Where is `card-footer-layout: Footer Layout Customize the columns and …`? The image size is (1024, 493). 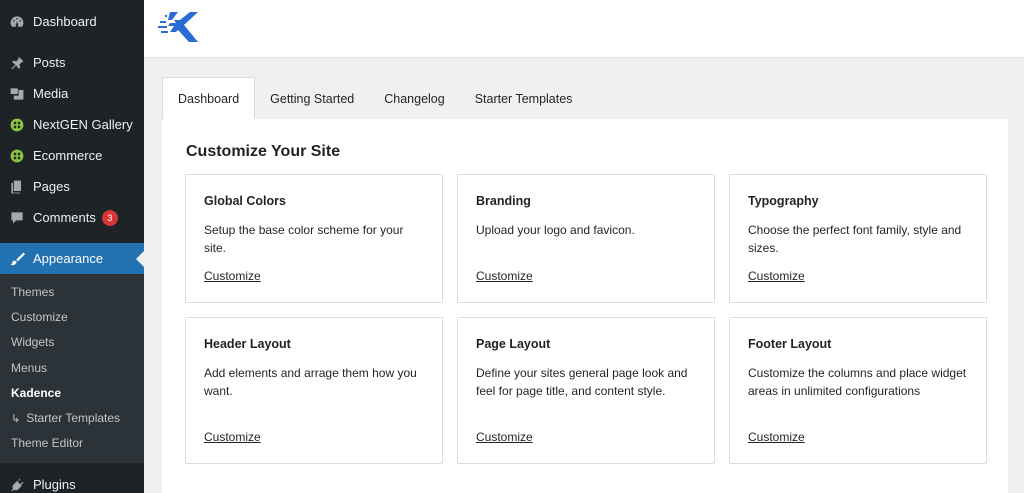 card-footer-layout: Footer Layout Customize the columns and … is located at coordinates (858, 390).